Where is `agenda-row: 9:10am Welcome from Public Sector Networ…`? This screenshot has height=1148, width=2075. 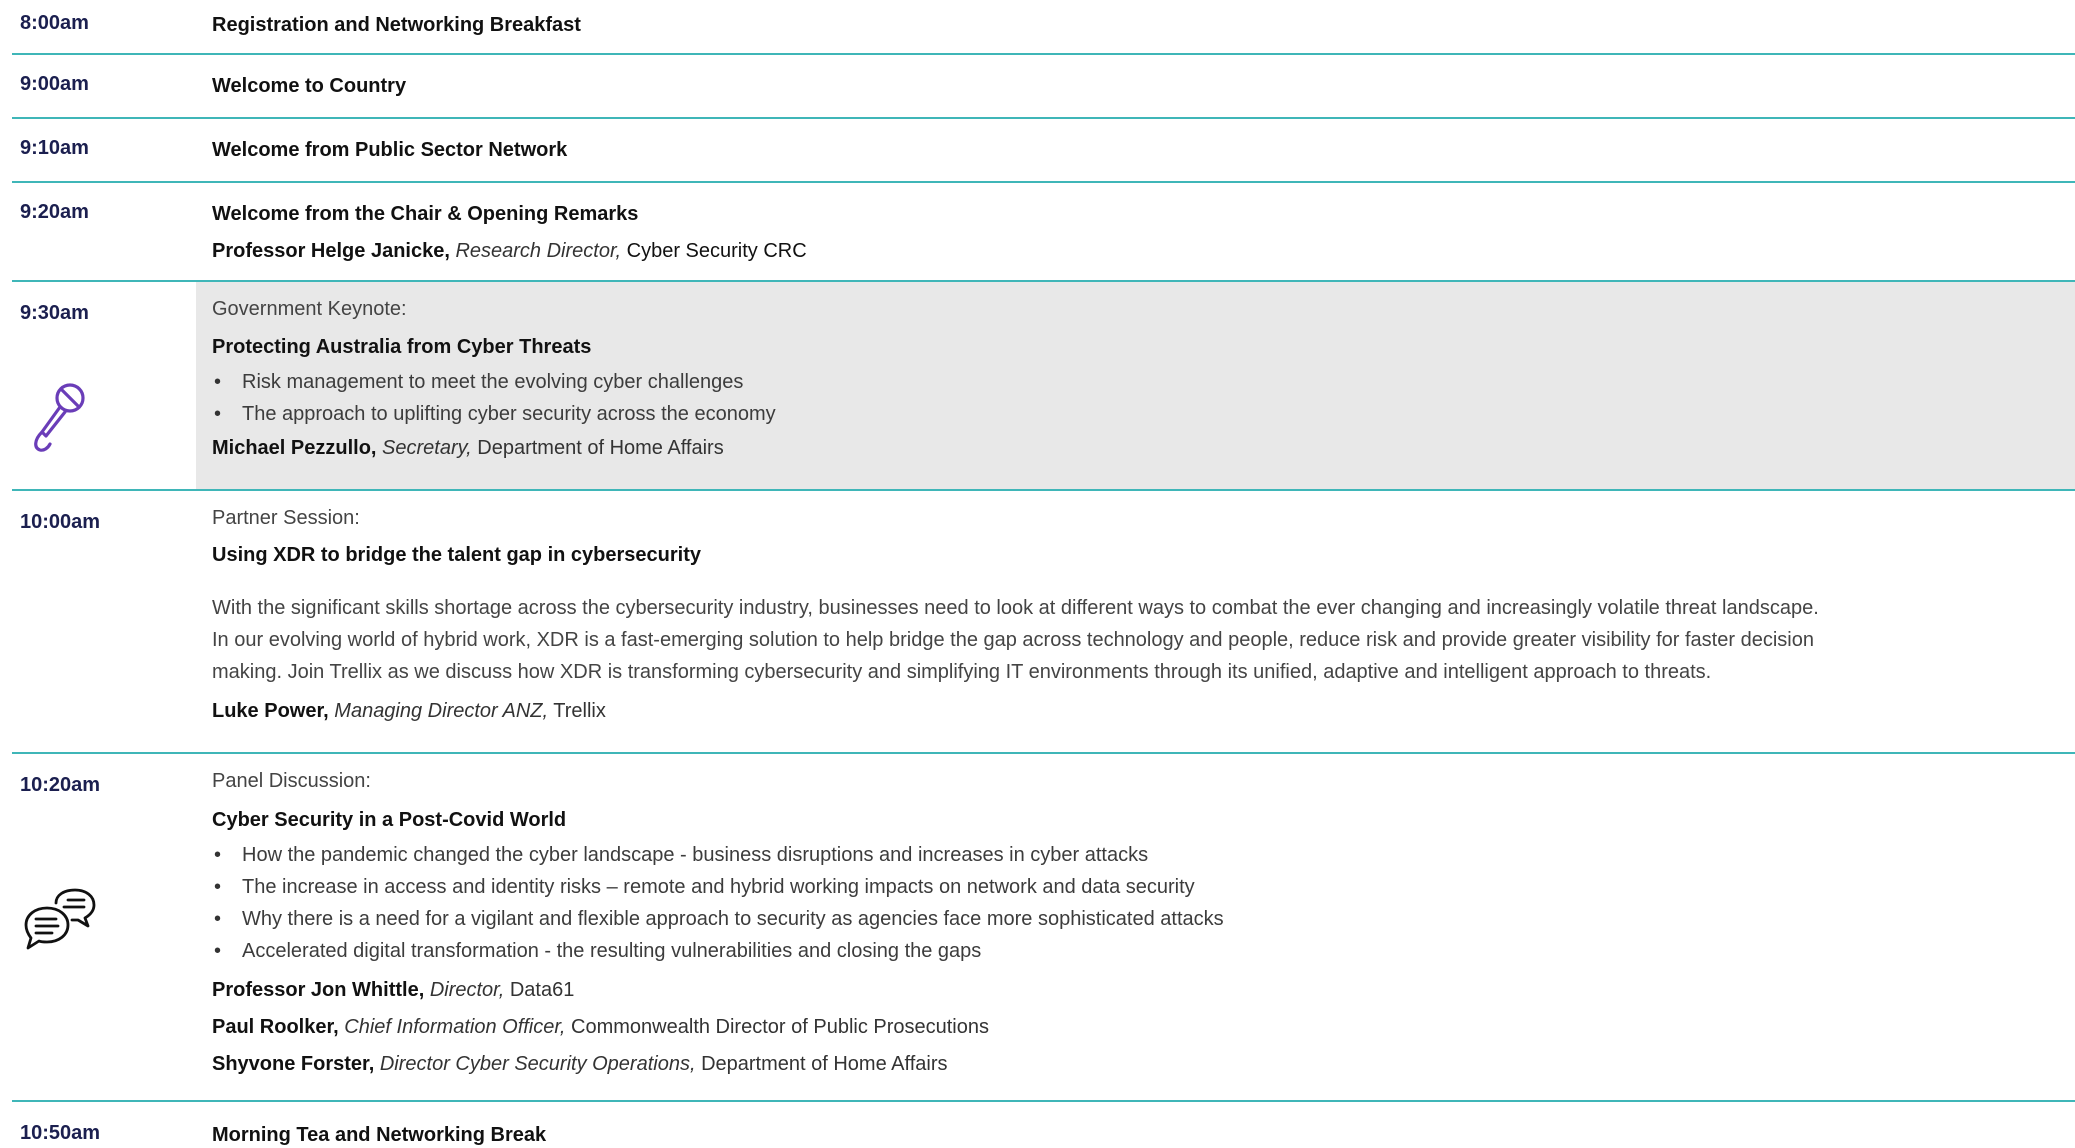
agenda-row: 9:10am Welcome from Public Sector Networ… is located at coordinates (1043, 151).